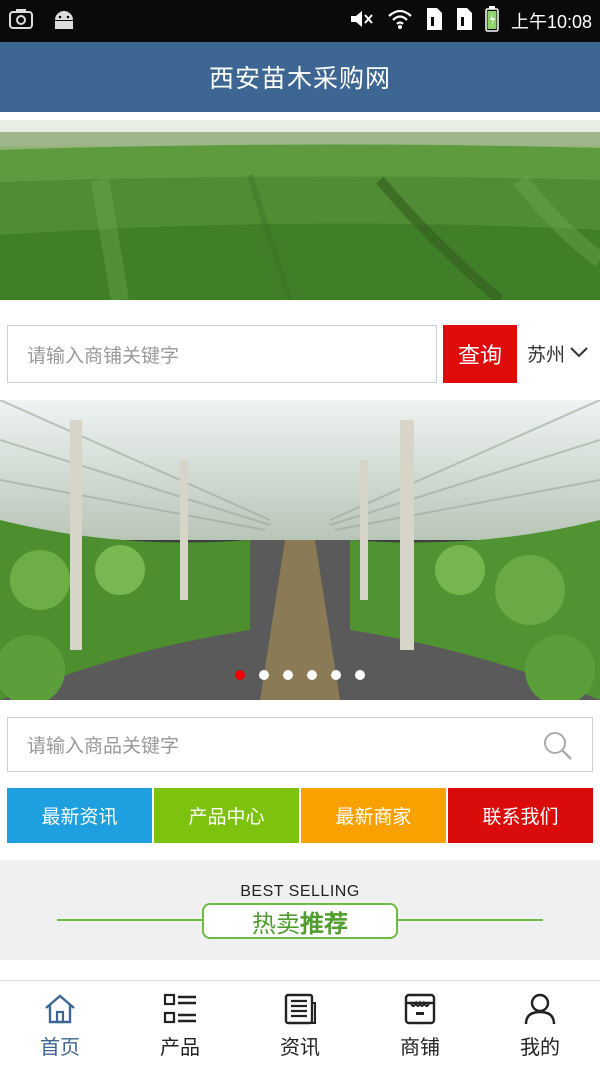 Image resolution: width=600 pixels, height=1067 pixels. What do you see at coordinates (60, 1047) in the screenshot?
I see `tab-label: 首页` at bounding box center [60, 1047].